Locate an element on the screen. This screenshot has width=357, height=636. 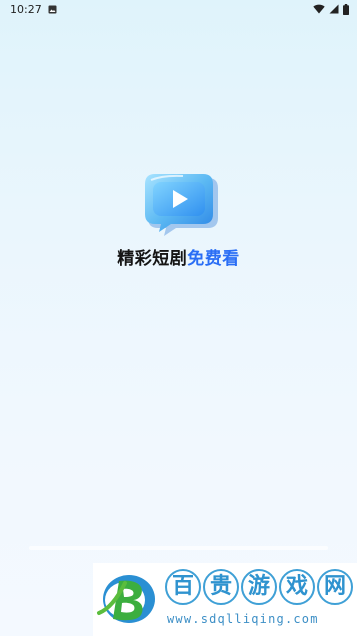
watermark-char: 贵 is located at coordinates (221, 587).